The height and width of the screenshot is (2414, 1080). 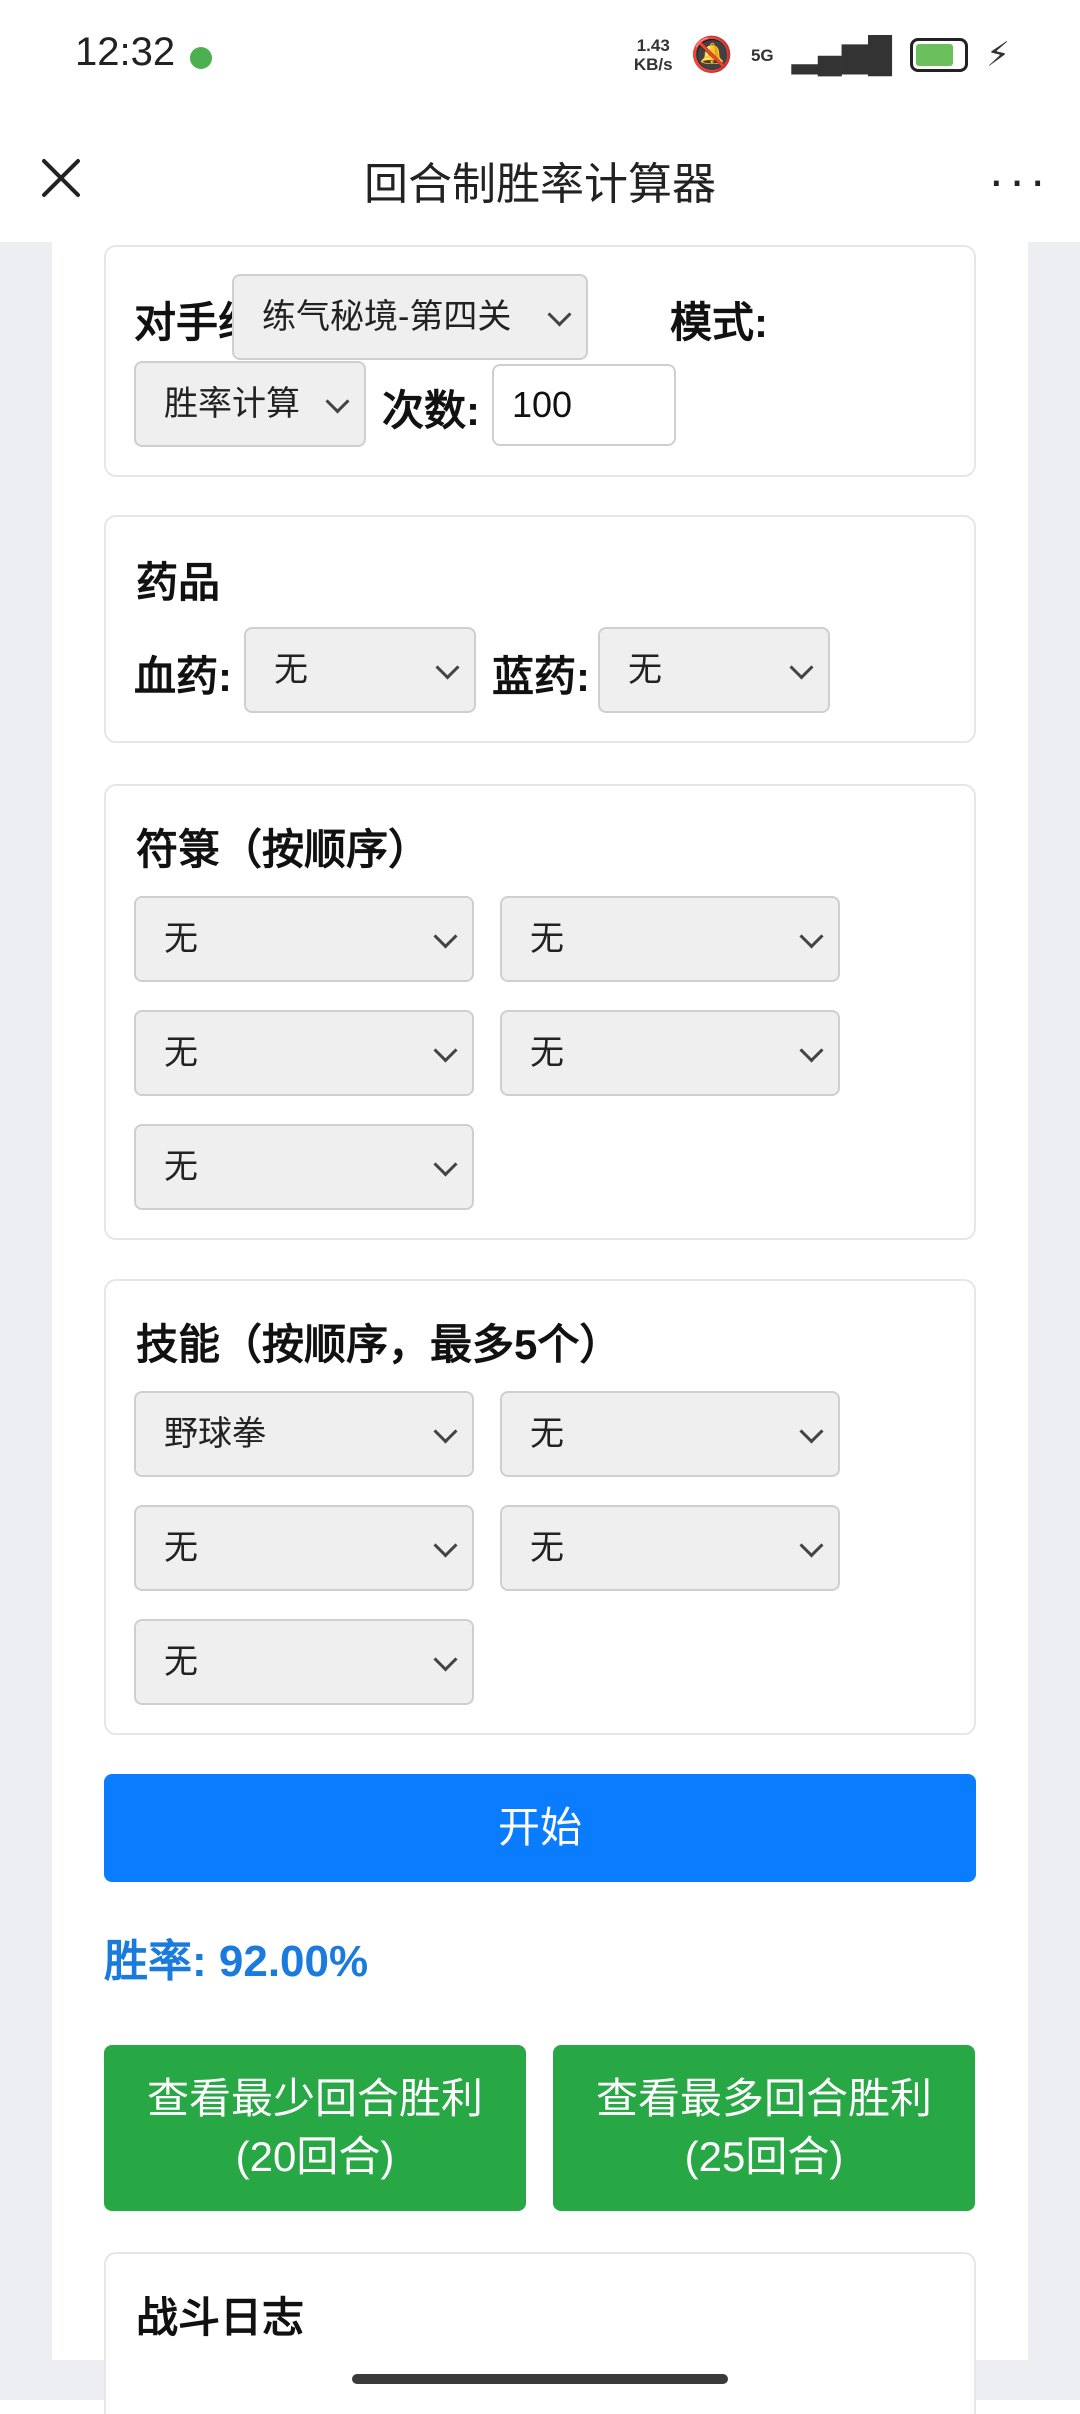 What do you see at coordinates (1019, 180) in the screenshot?
I see `more-options-icon: ···` at bounding box center [1019, 180].